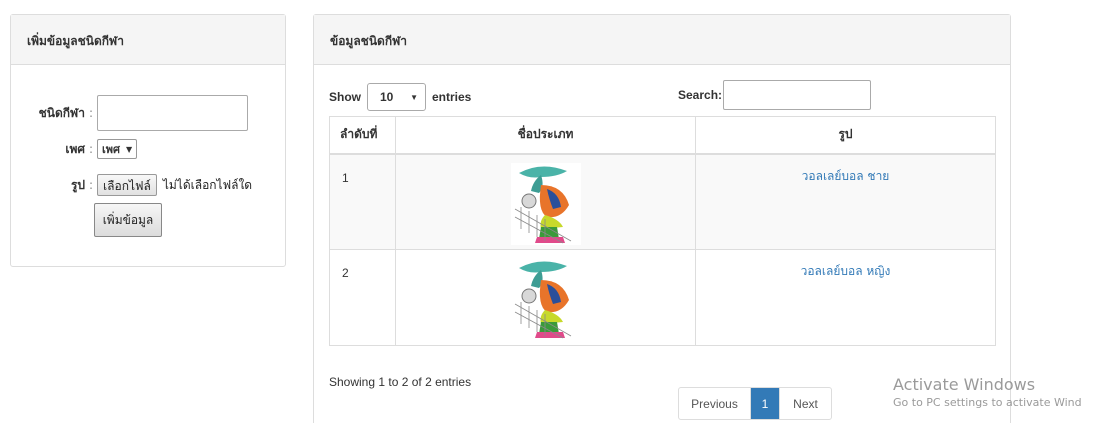 The width and height of the screenshot is (1113, 423). I want to click on sport-type-label: ชนิดกีฬา, so click(61, 112).